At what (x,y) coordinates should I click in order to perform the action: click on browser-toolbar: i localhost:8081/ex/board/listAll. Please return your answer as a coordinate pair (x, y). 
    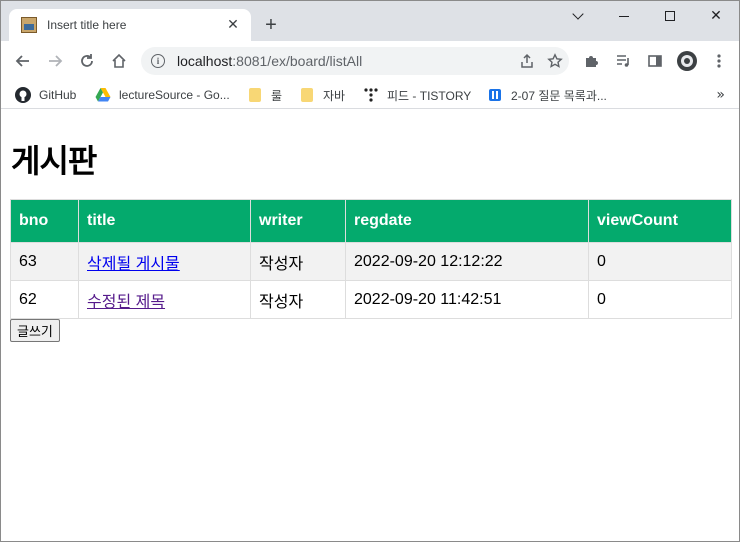
    Looking at the image, I should click on (370, 61).